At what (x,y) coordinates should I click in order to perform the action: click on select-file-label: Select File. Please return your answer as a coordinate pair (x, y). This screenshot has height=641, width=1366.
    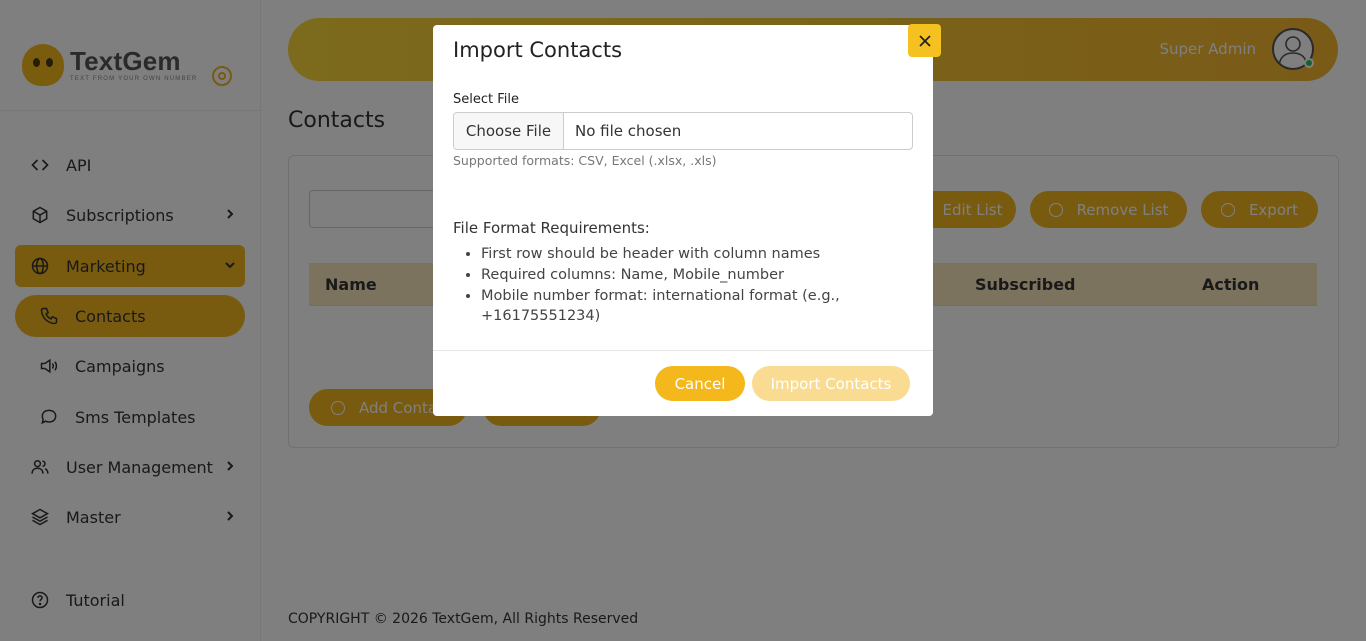
    Looking at the image, I should click on (486, 99).